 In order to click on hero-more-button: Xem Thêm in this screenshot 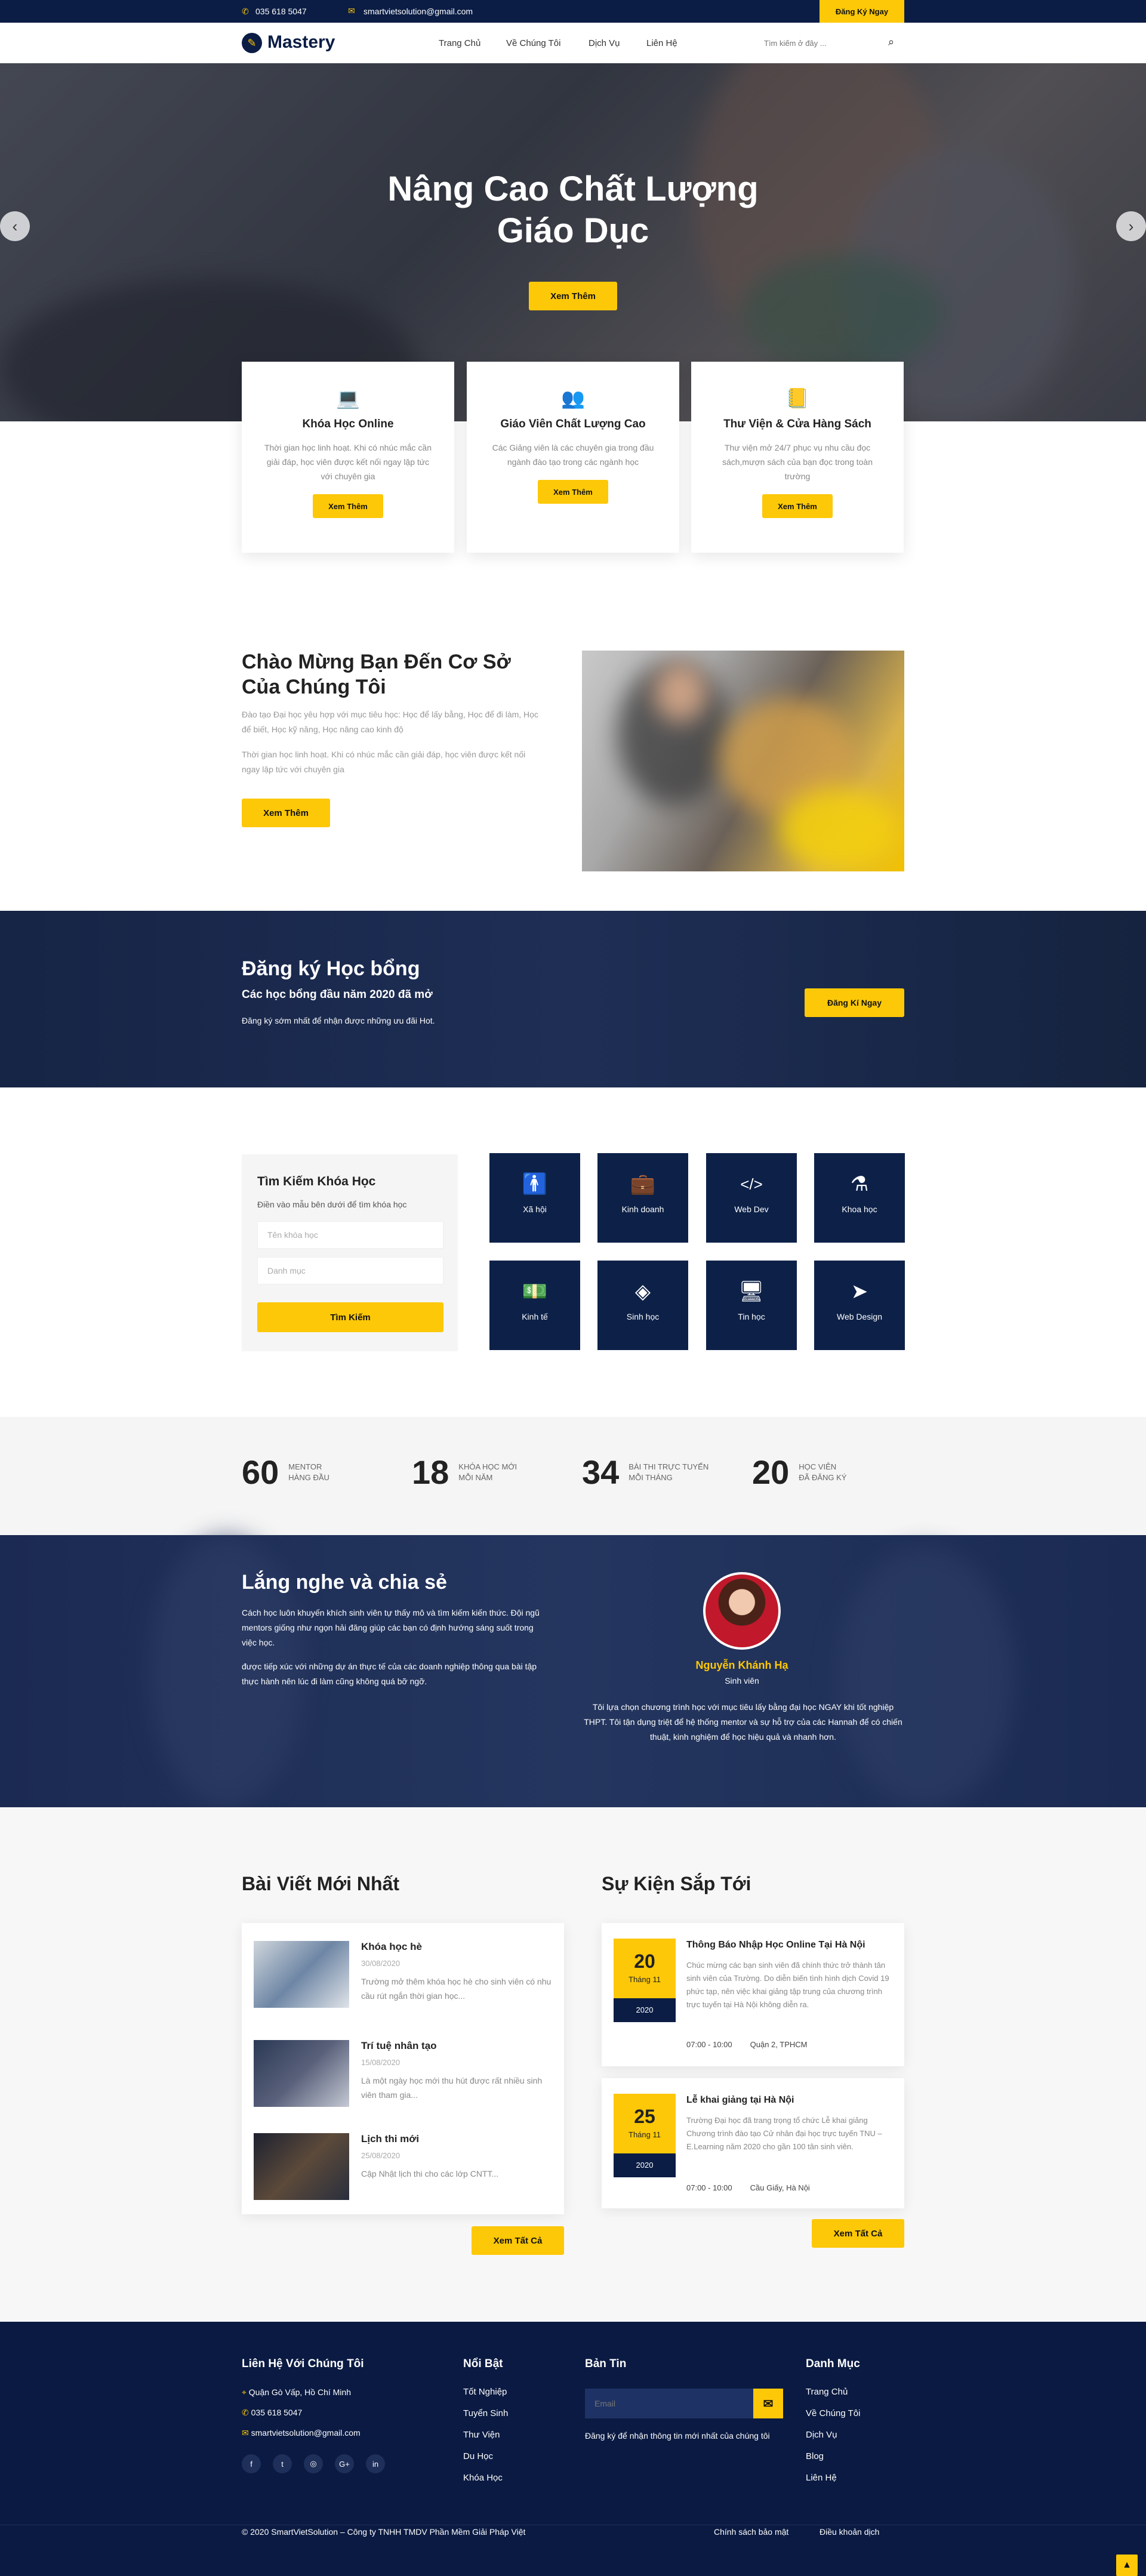, I will do `click(573, 296)`.